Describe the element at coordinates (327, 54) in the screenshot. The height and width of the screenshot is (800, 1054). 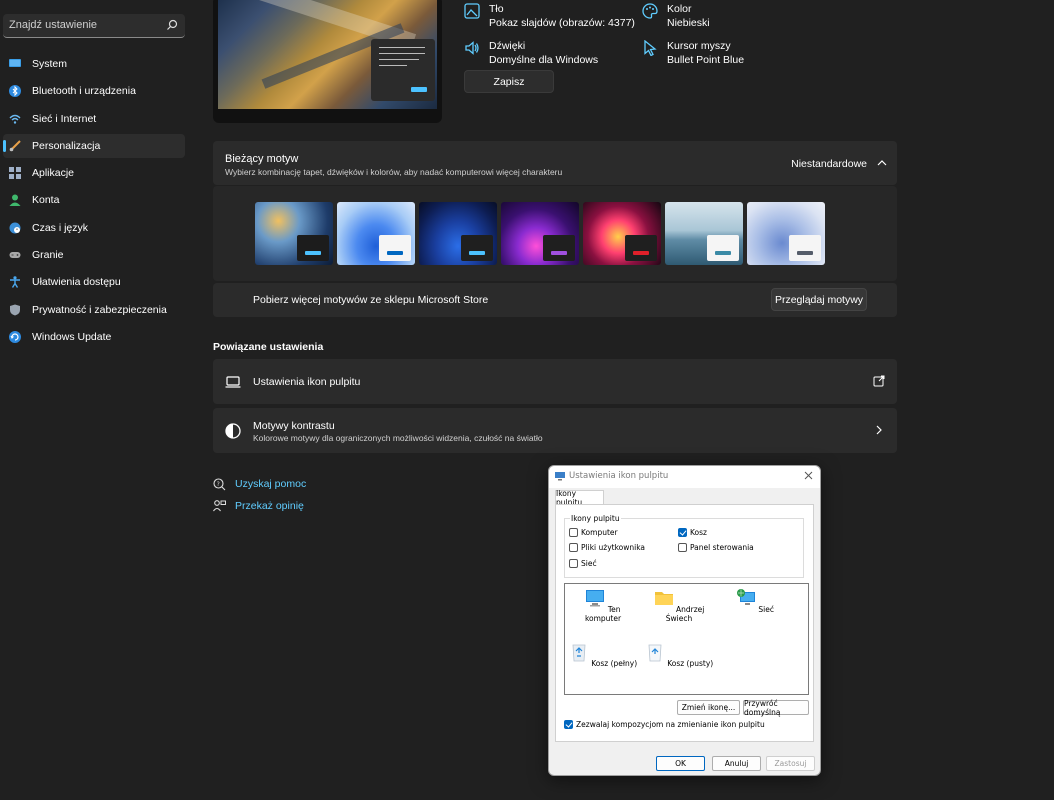
I see `wallpaper-preview-image` at that location.